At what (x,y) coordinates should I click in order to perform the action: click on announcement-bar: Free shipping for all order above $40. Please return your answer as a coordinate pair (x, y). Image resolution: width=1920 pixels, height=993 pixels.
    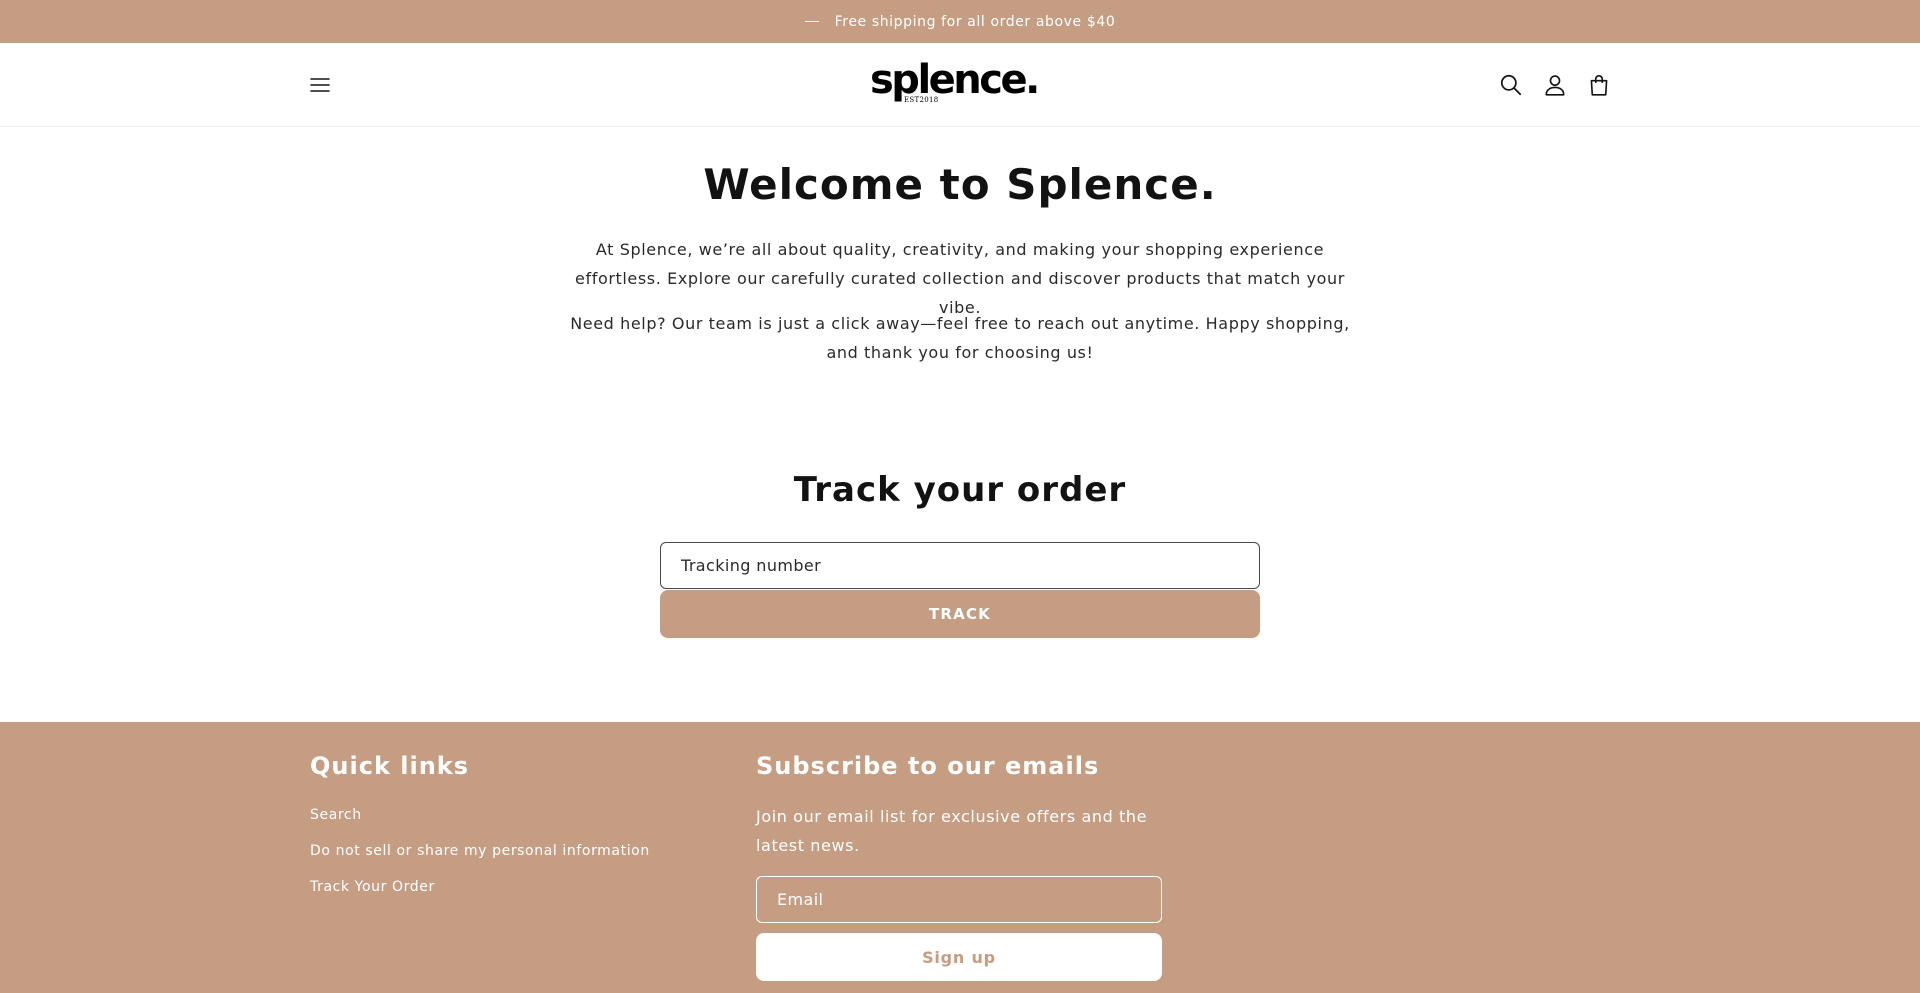
    Looking at the image, I should click on (960, 21).